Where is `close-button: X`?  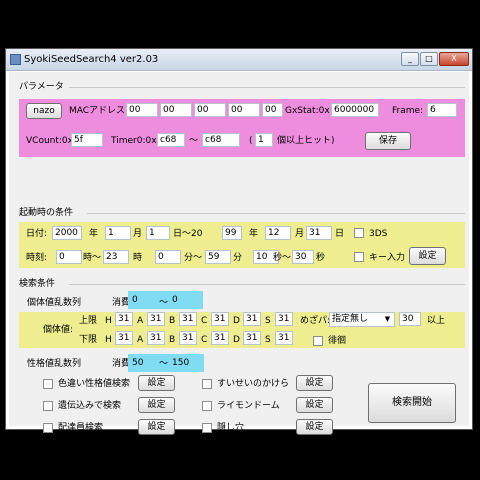 close-button: X is located at coordinates (454, 59).